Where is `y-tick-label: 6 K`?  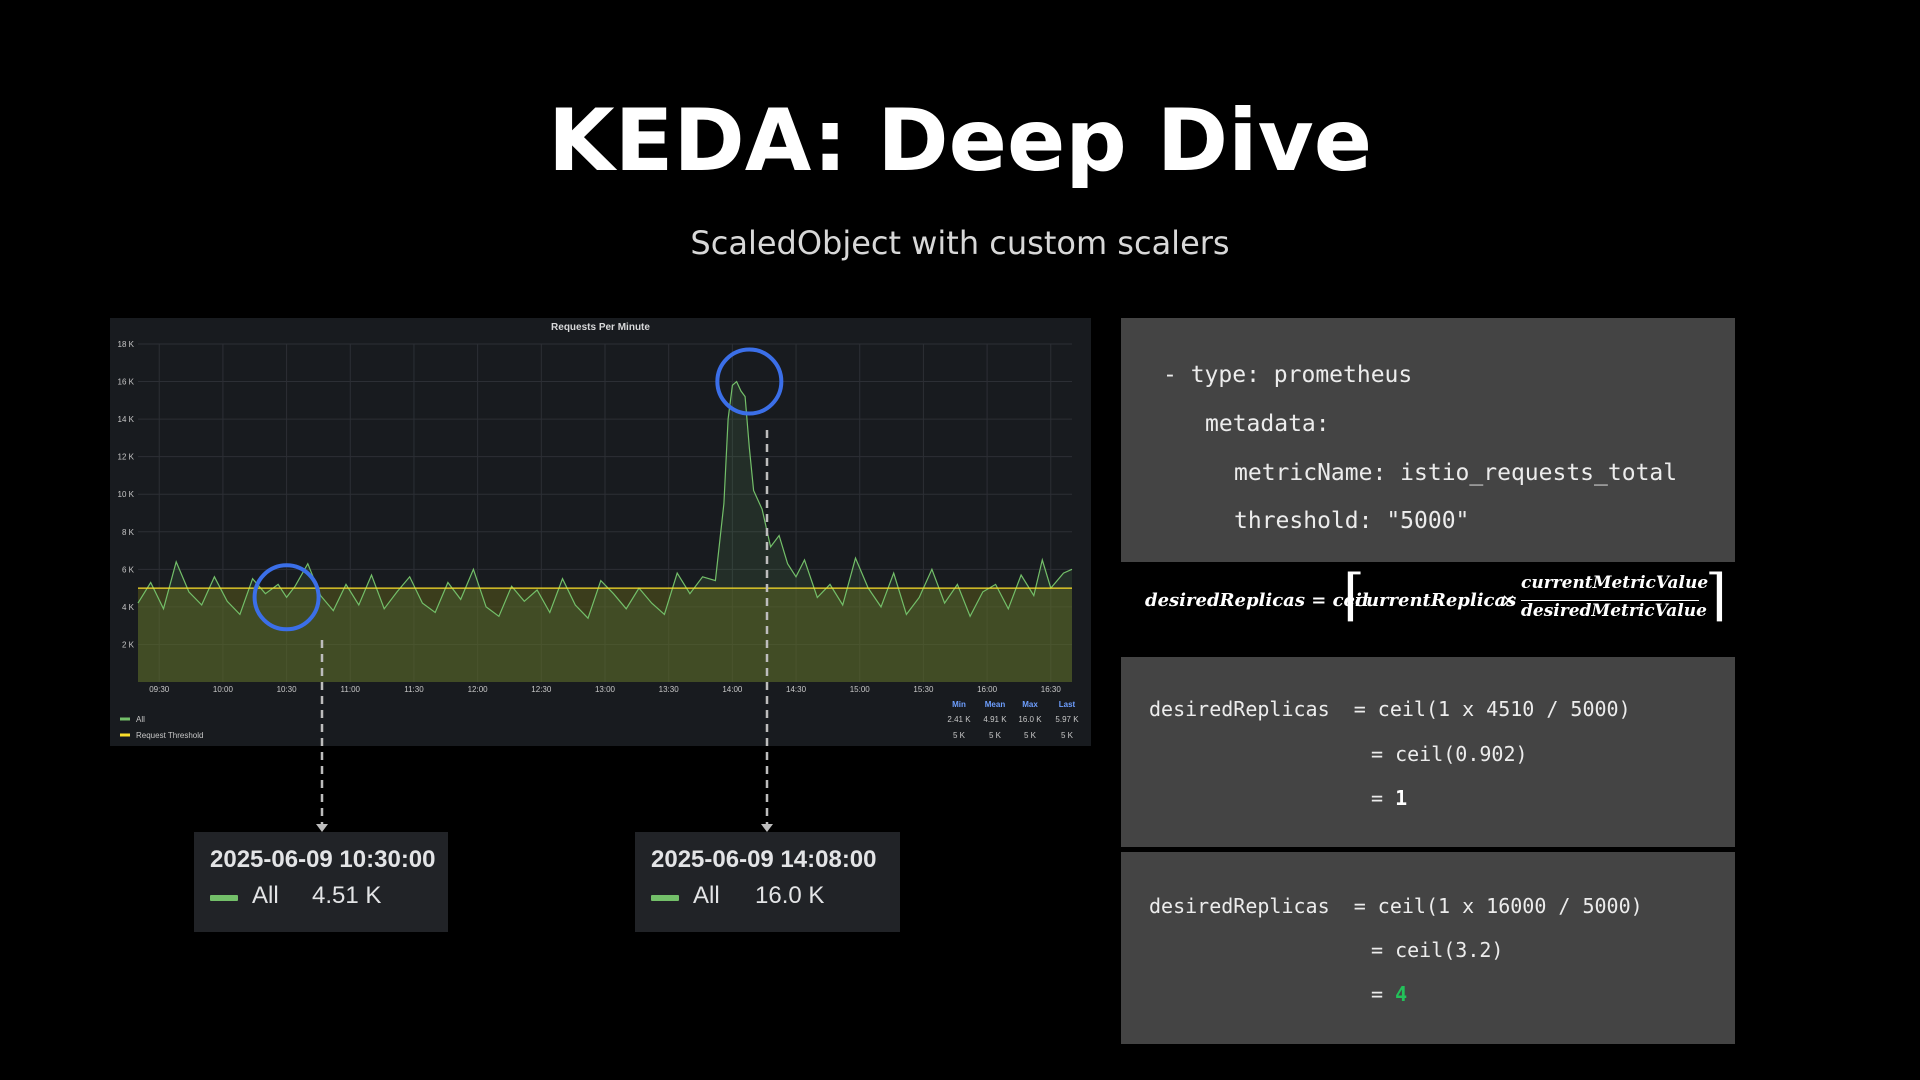
y-tick-label: 6 K is located at coordinates (128, 569).